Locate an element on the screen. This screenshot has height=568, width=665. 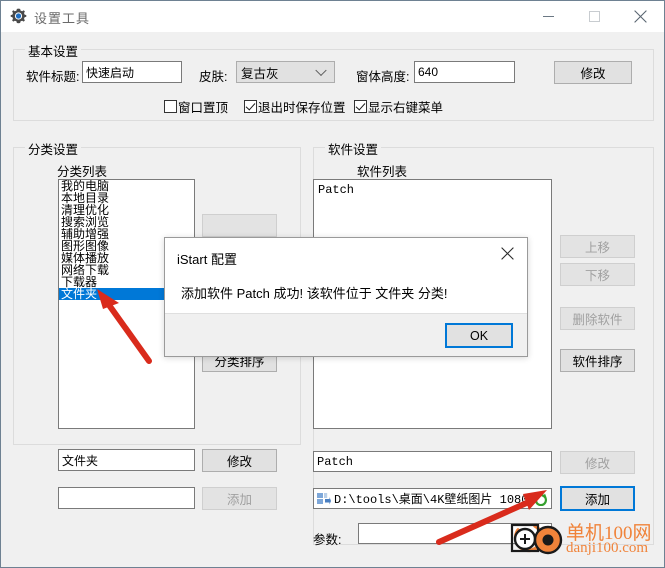
minimize-icon is located at coordinates (548, 16).